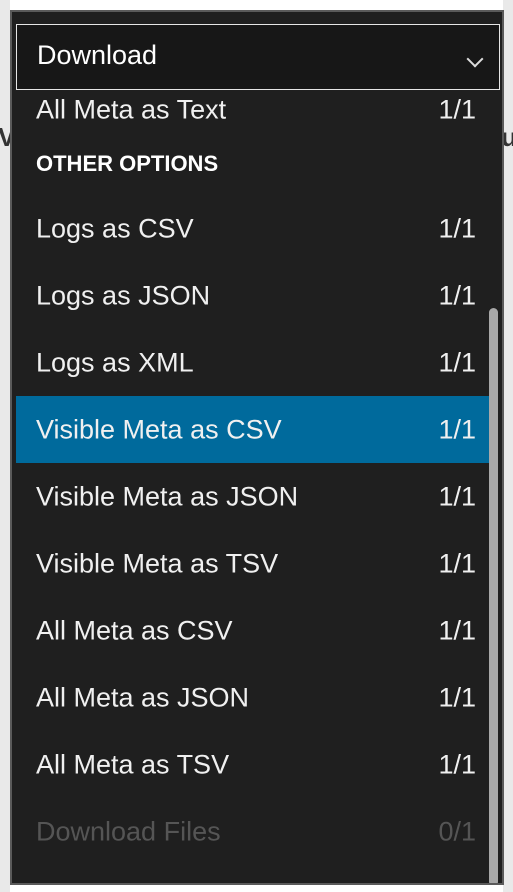 The image size is (513, 892). I want to click on menu-item-all-meta-as-csv: All Meta as CSV 1/1, so click(256, 630).